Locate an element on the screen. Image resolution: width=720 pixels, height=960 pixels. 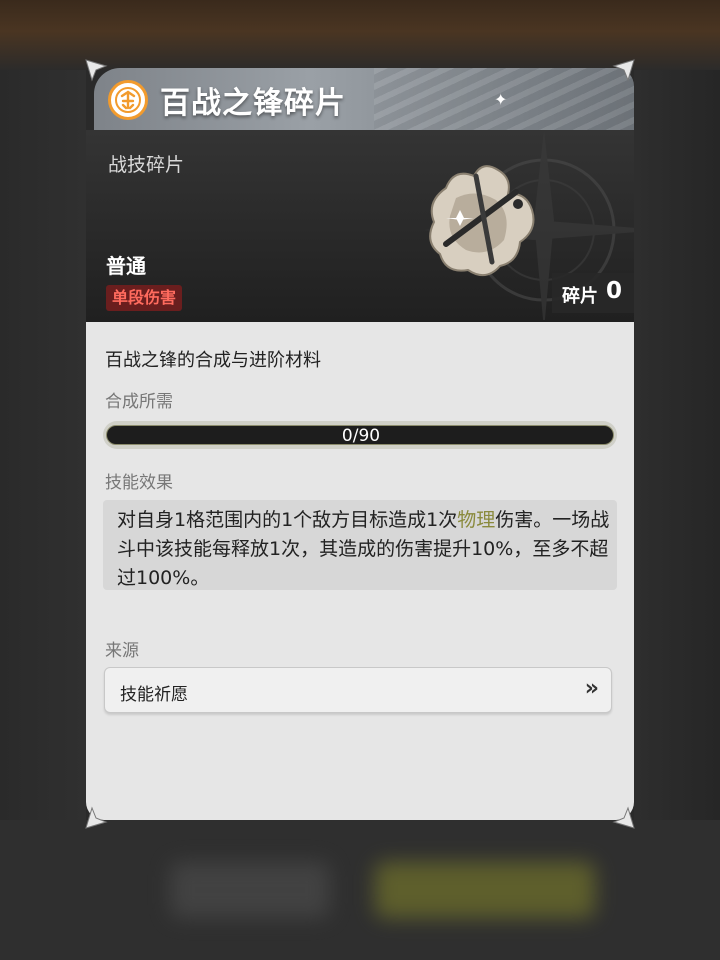
background-right is located at coordinates (677, 450).